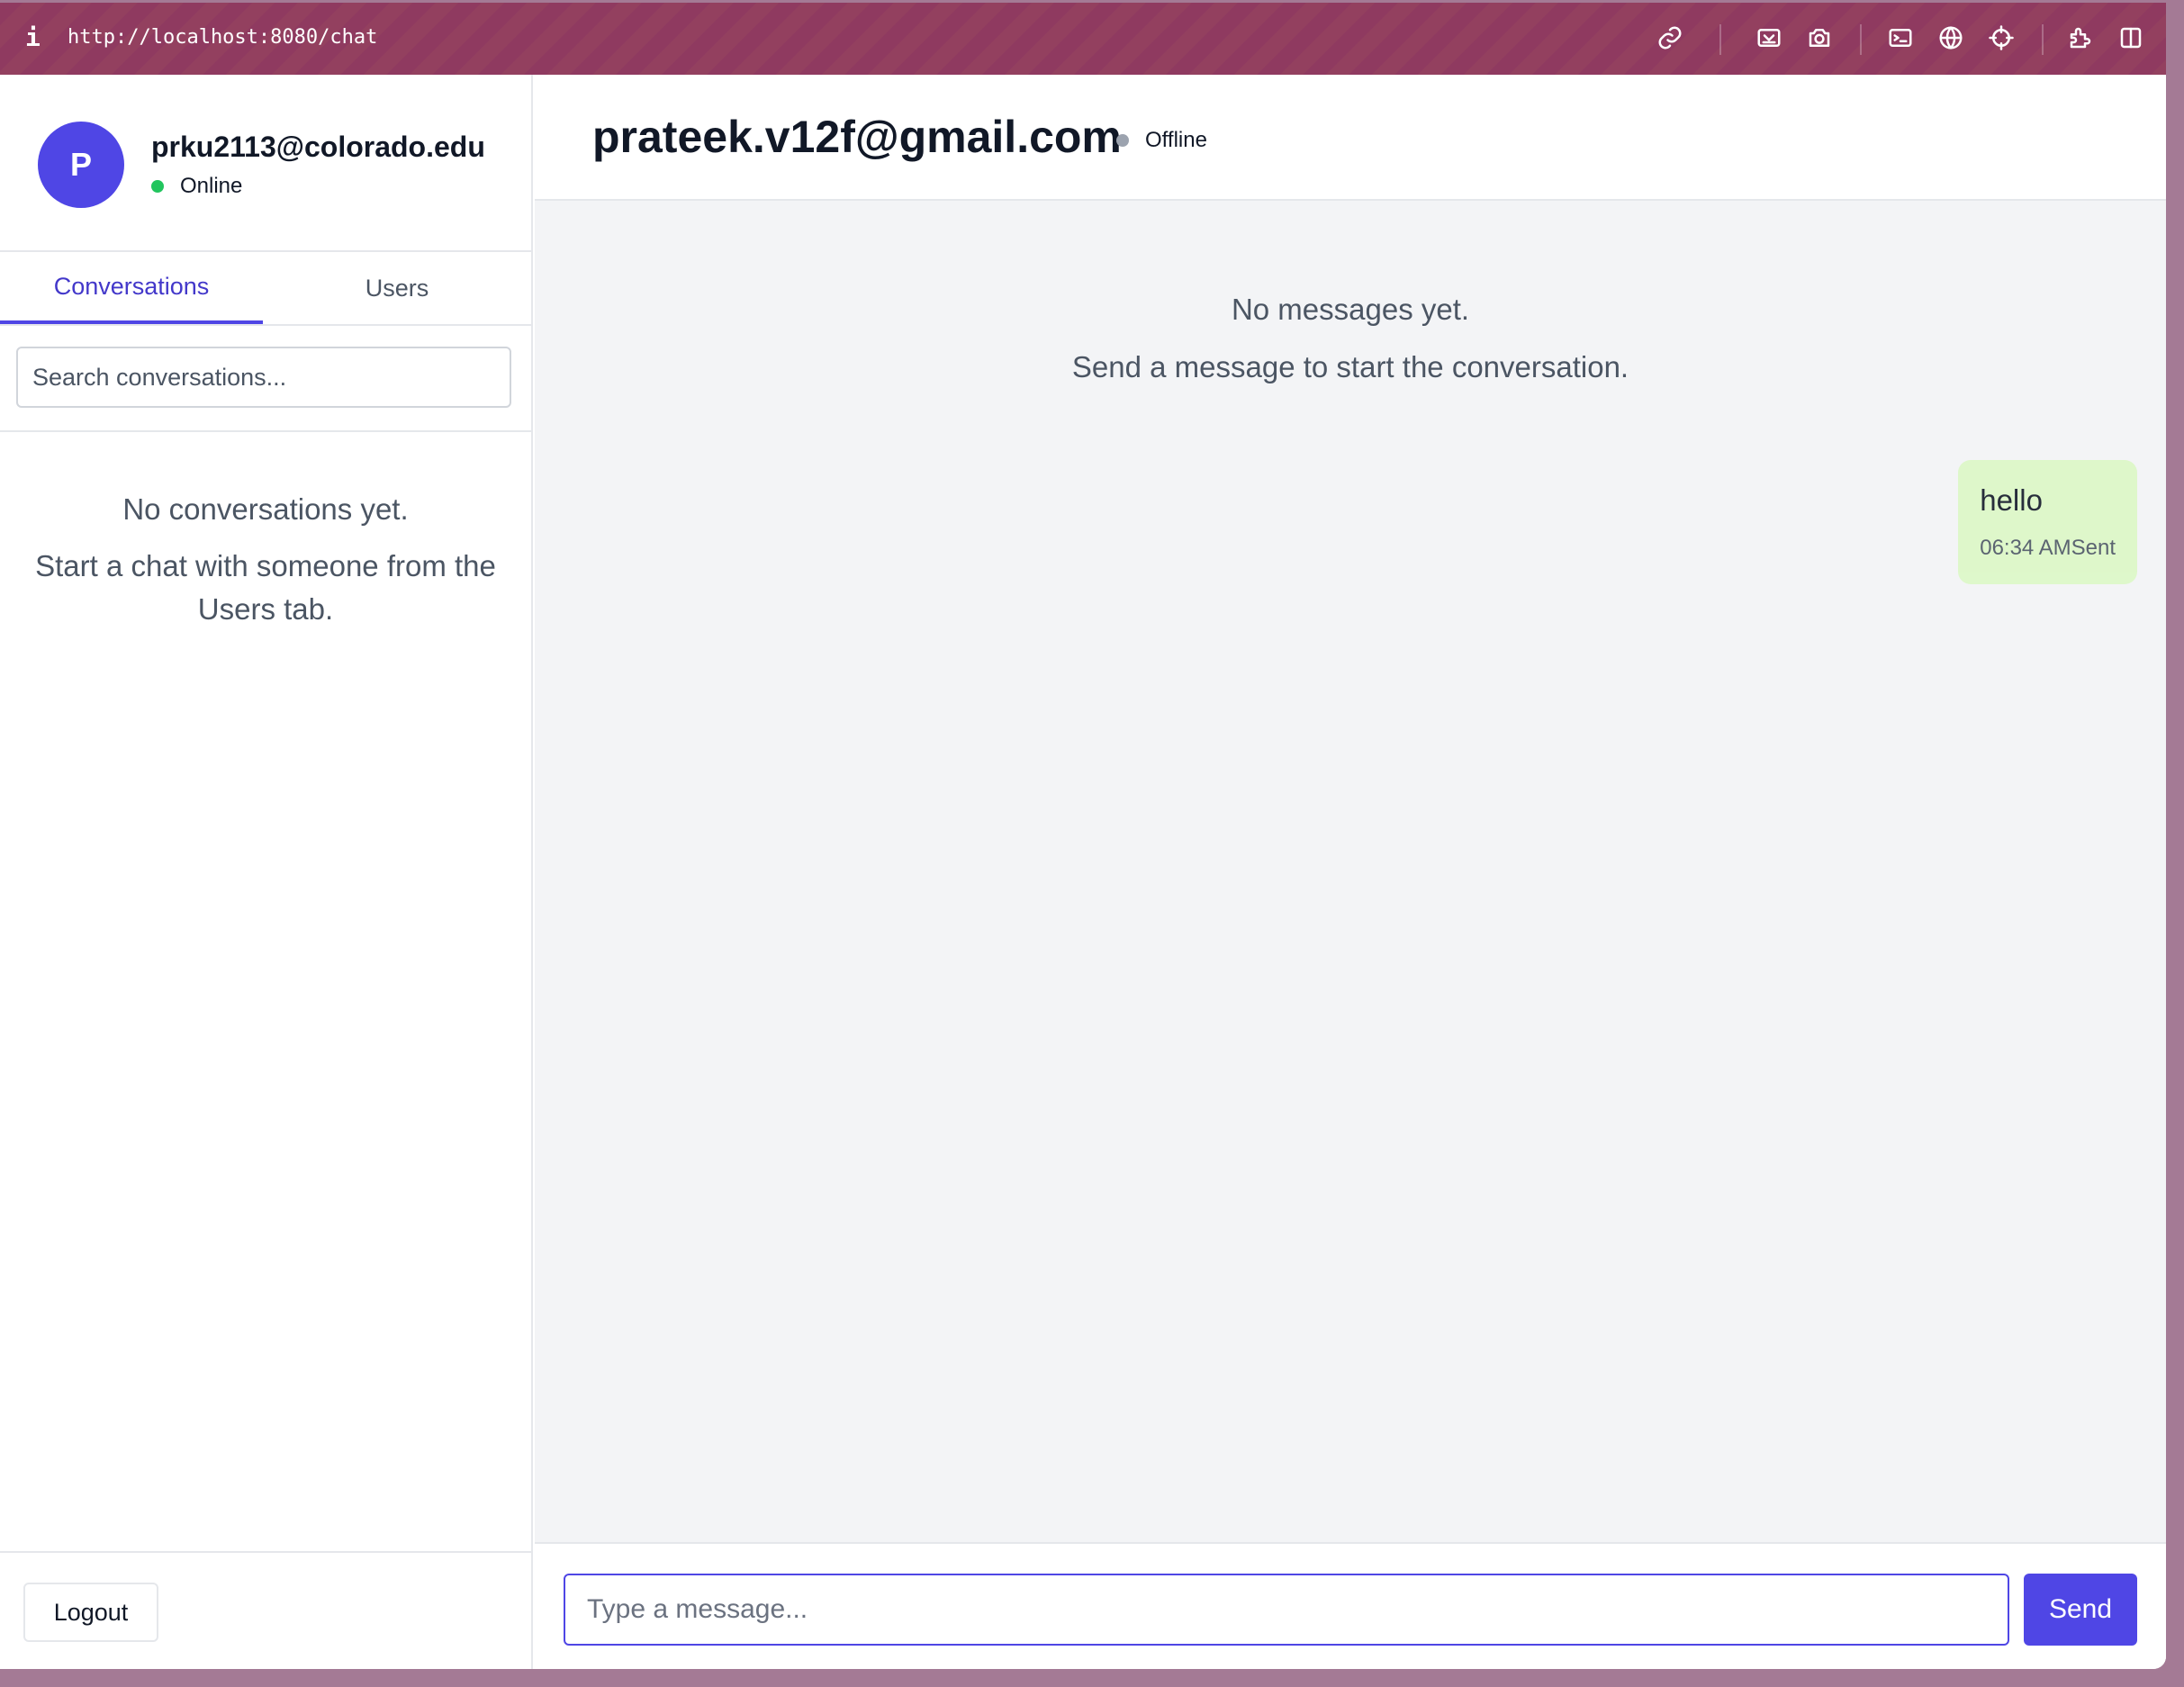  I want to click on message-status: Sent, so click(2093, 548).